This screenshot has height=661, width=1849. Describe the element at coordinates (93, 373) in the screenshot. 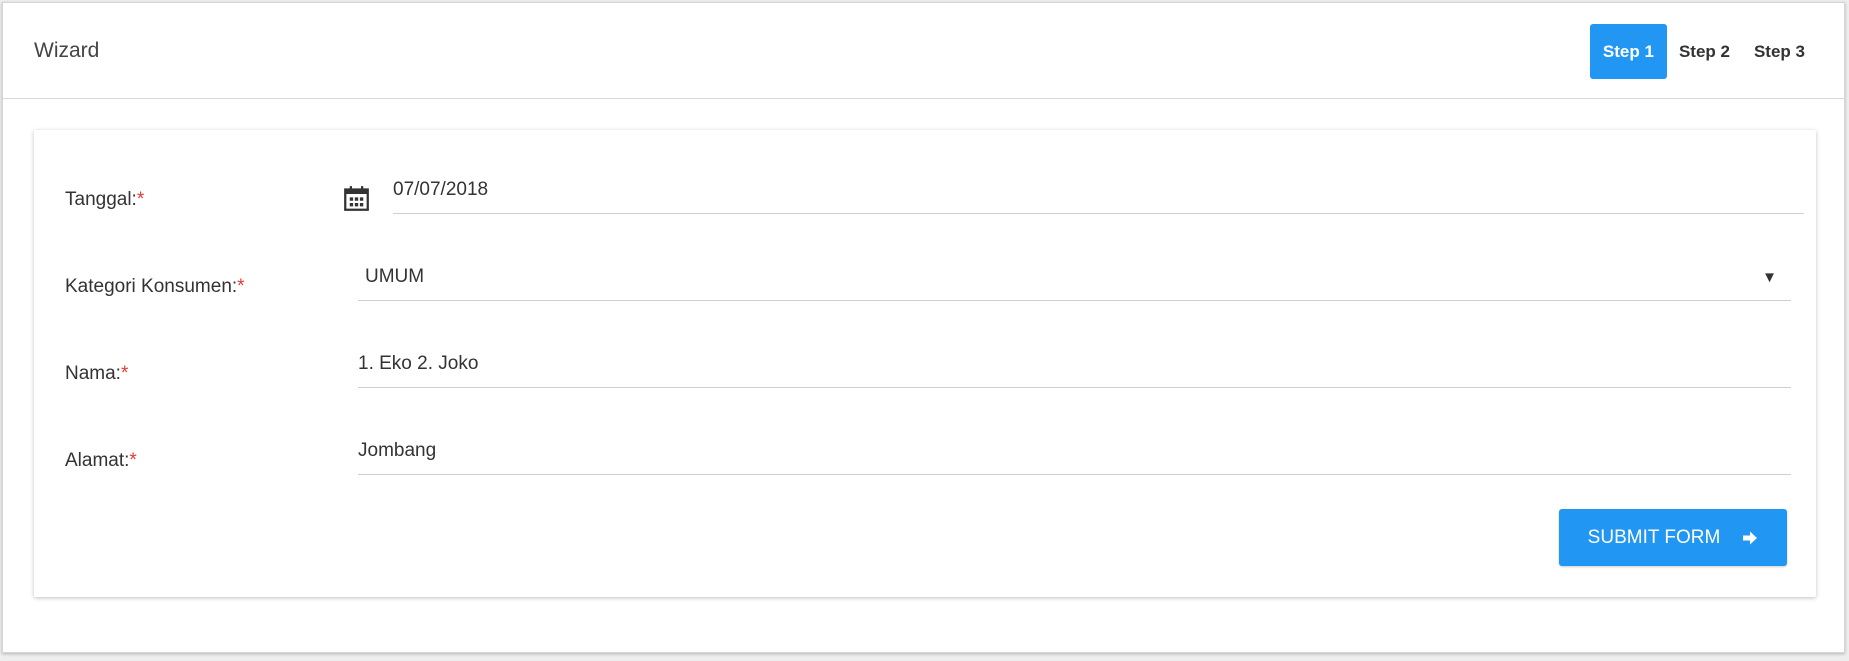

I see `nama-label-text: Nama:` at that location.